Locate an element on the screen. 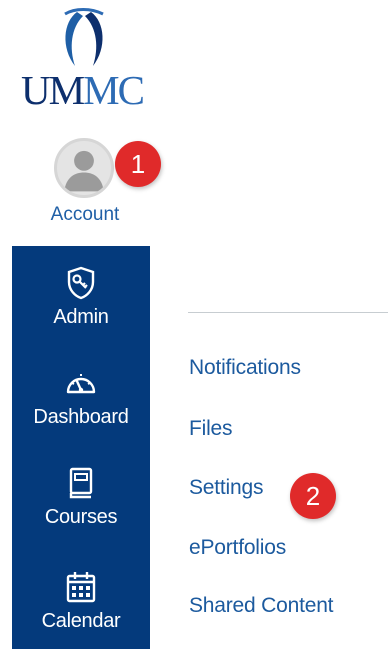 The height and width of the screenshot is (649, 388). global-nav-admin: Admin is located at coordinates (81, 300).